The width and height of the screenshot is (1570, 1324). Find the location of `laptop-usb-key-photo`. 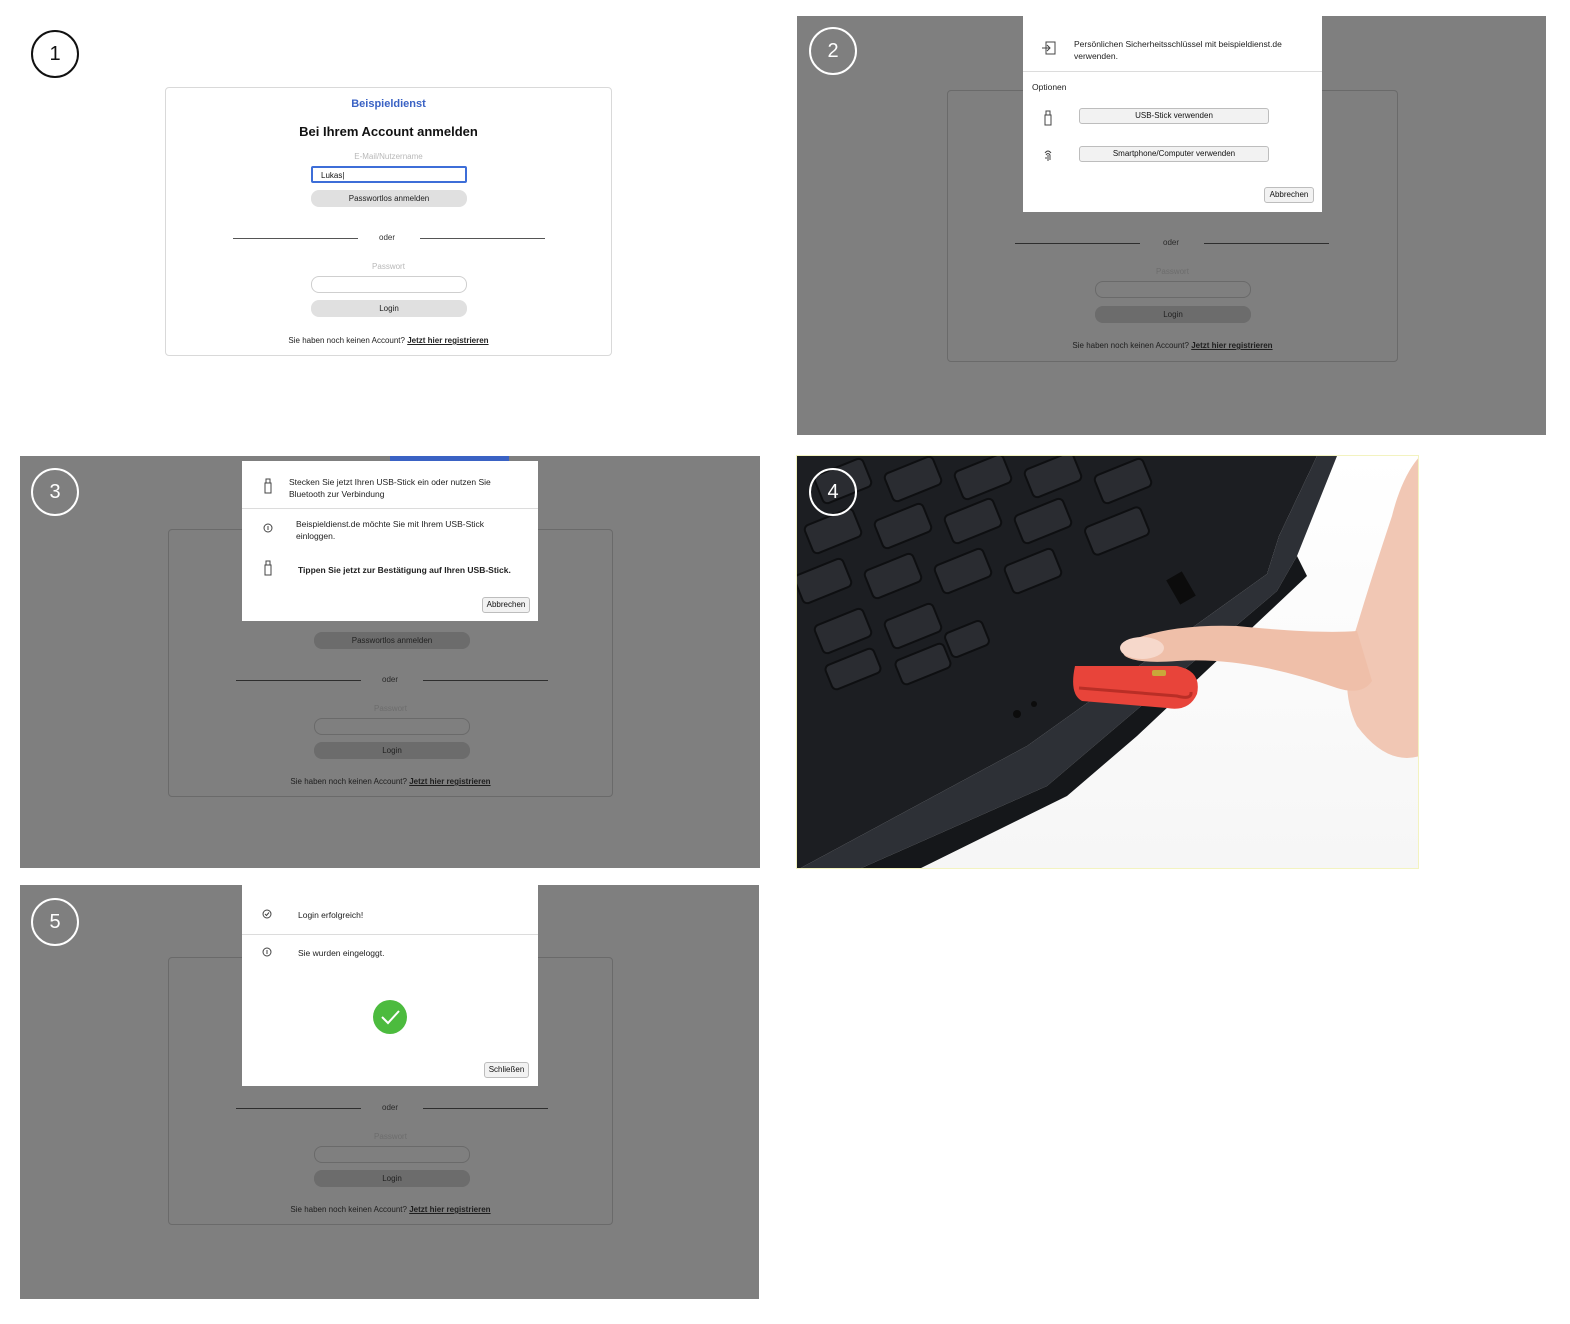

laptop-usb-key-photo is located at coordinates (1107, 662).